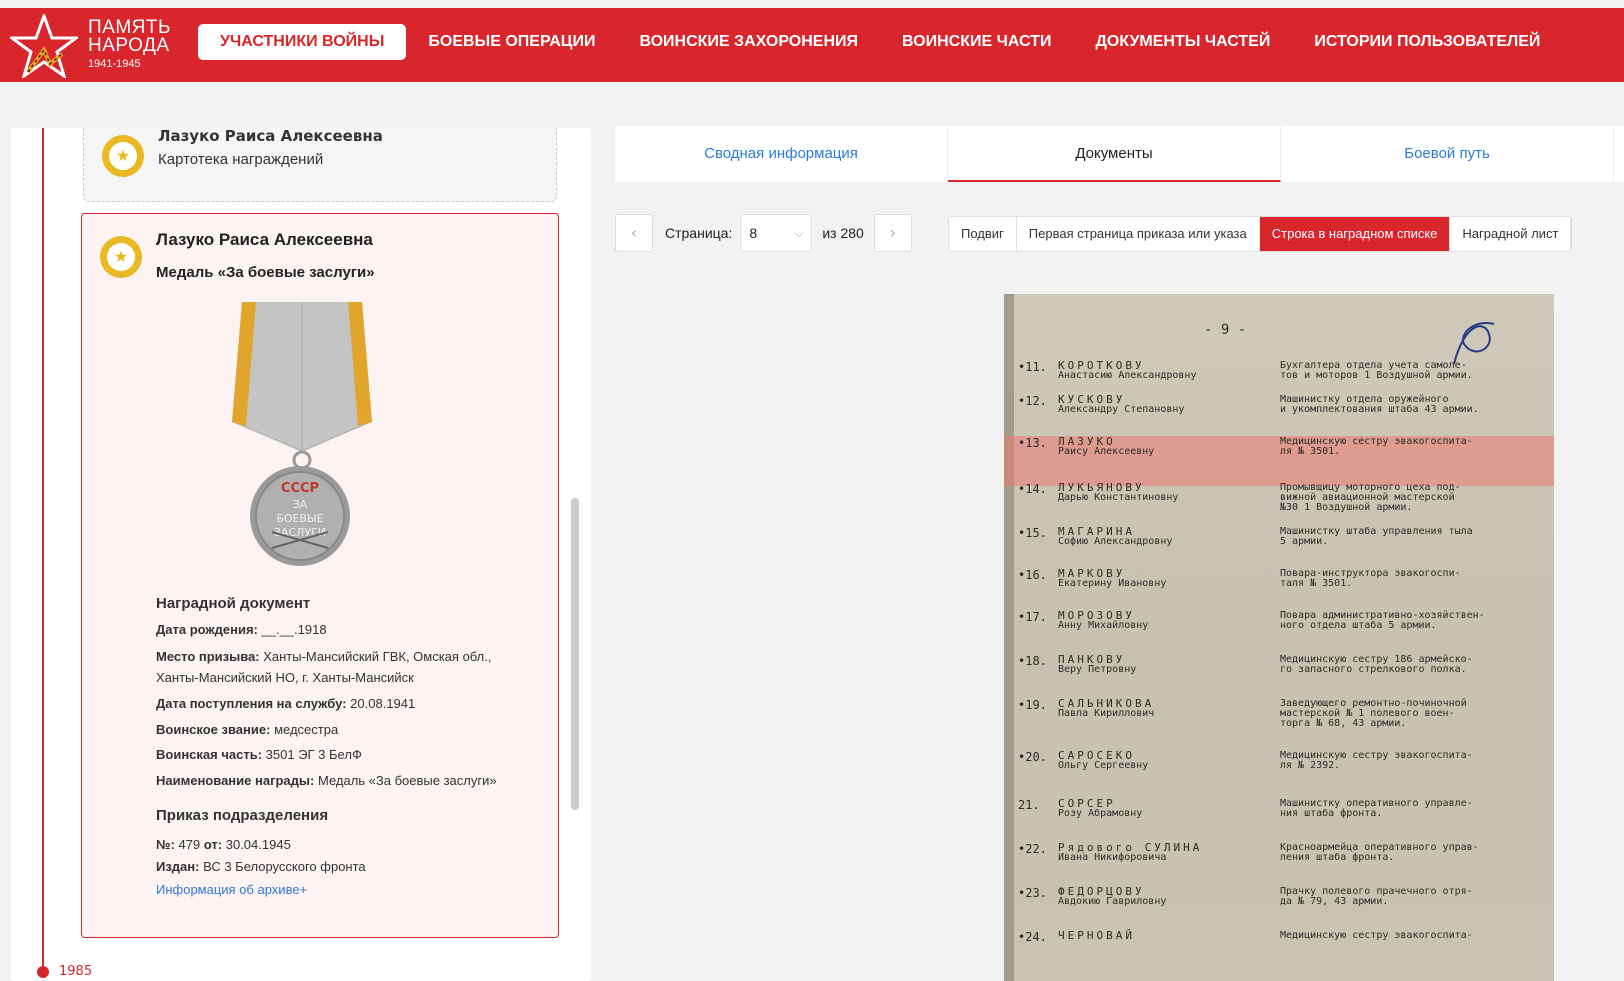 Image resolution: width=1624 pixels, height=981 pixels. What do you see at coordinates (241, 629) in the screenshot?
I see `field-birth-date: Дата рождения: __.__.1918` at bounding box center [241, 629].